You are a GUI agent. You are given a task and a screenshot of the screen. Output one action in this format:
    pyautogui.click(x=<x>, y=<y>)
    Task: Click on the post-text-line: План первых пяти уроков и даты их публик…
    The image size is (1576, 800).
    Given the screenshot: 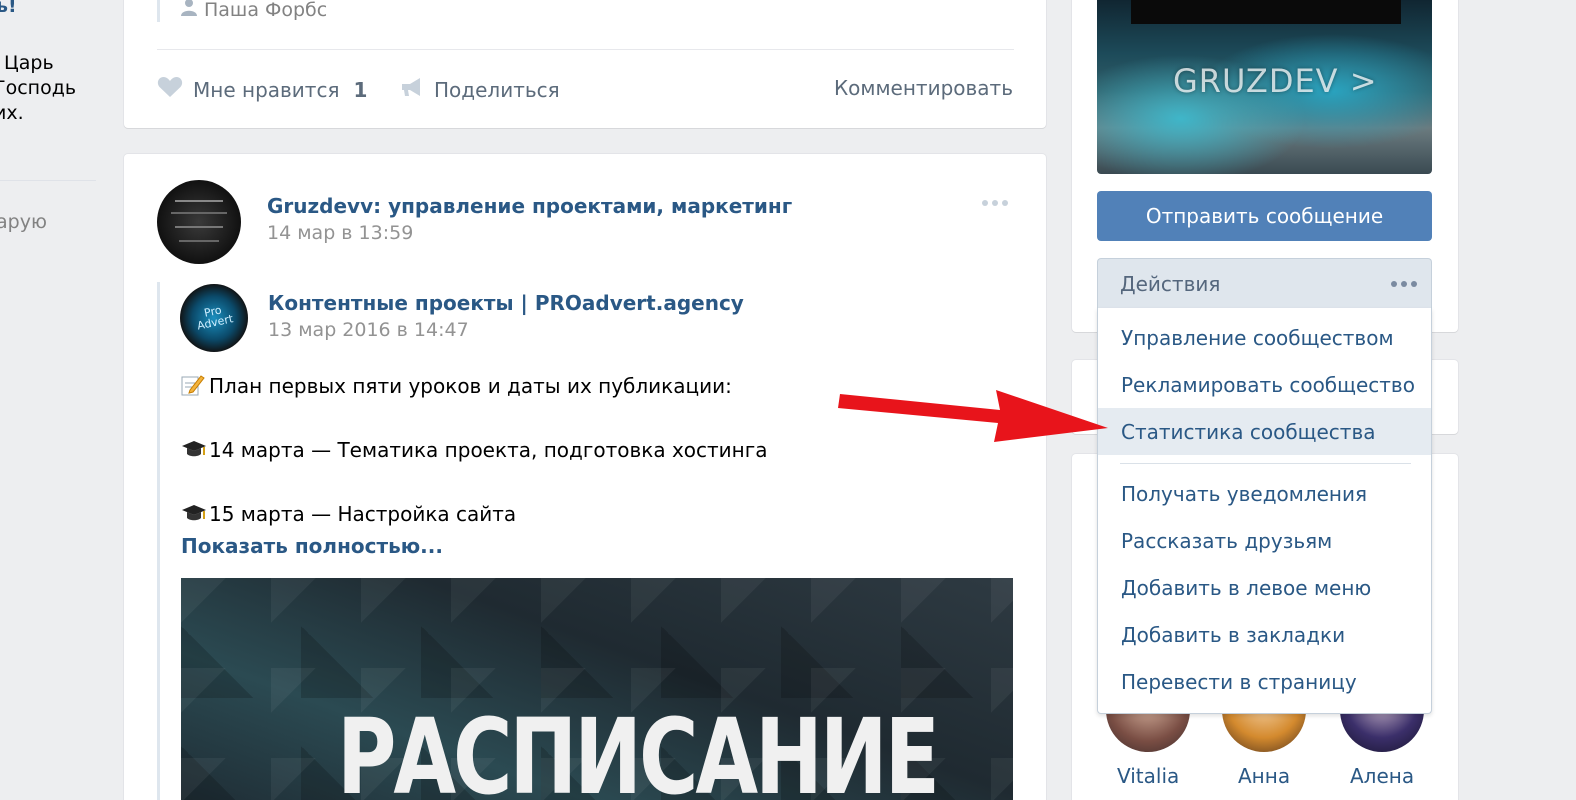 What is the action you would take?
    pyautogui.click(x=456, y=386)
    